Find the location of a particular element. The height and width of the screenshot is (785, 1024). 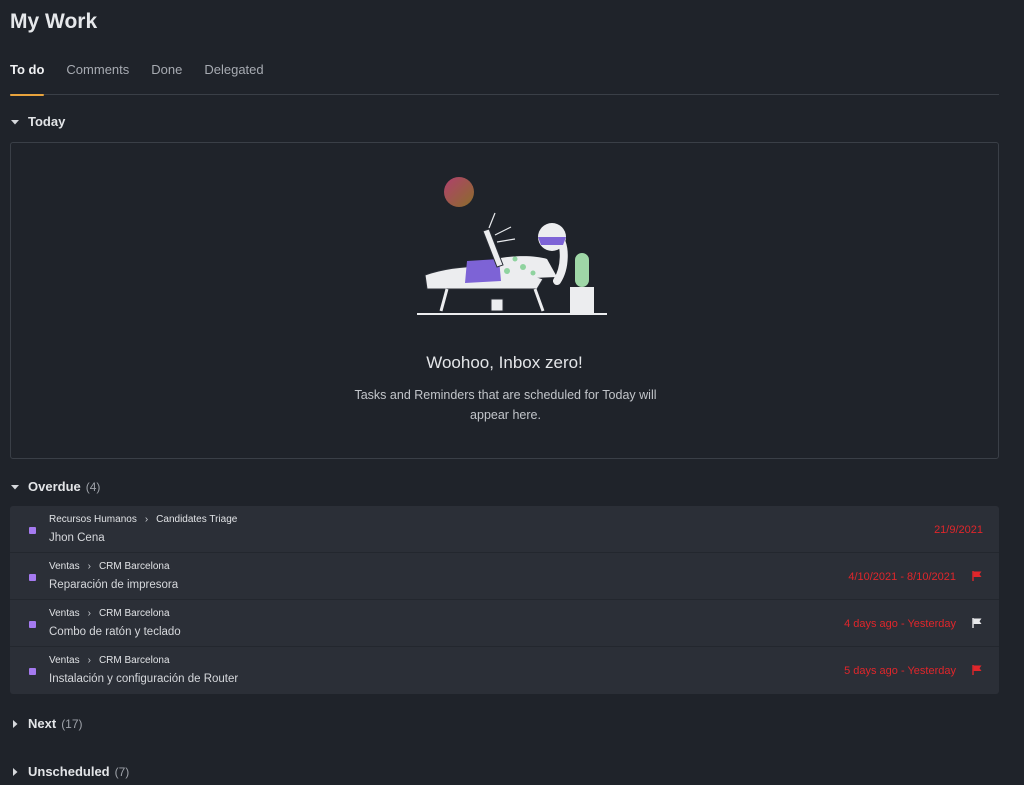

tab-to-do: To do is located at coordinates (27, 75).